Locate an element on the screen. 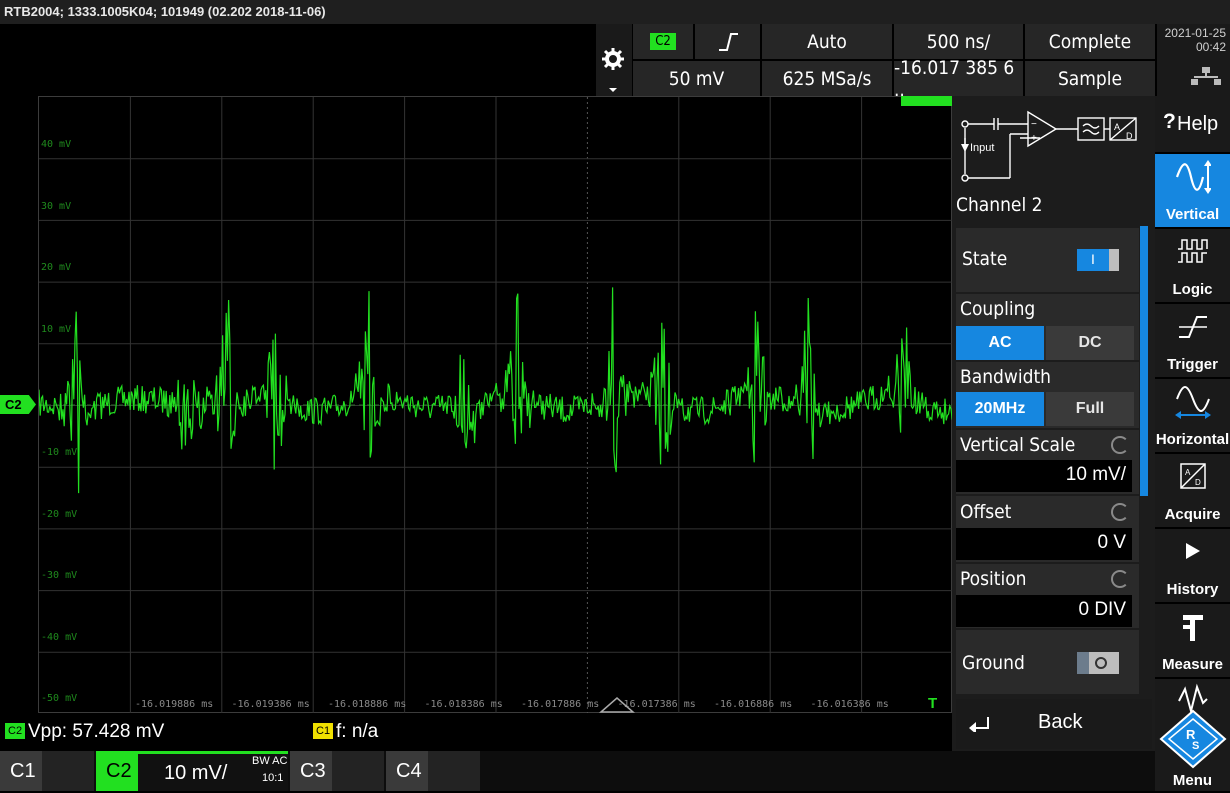 Image resolution: width=1230 pixels, height=793 pixels. state-label: State is located at coordinates (985, 259).